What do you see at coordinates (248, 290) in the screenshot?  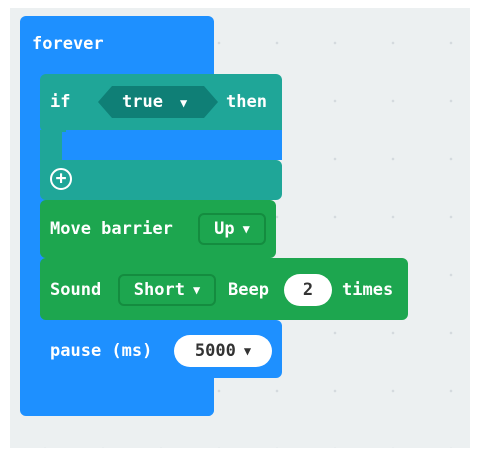 I see `beep-label: Beep` at bounding box center [248, 290].